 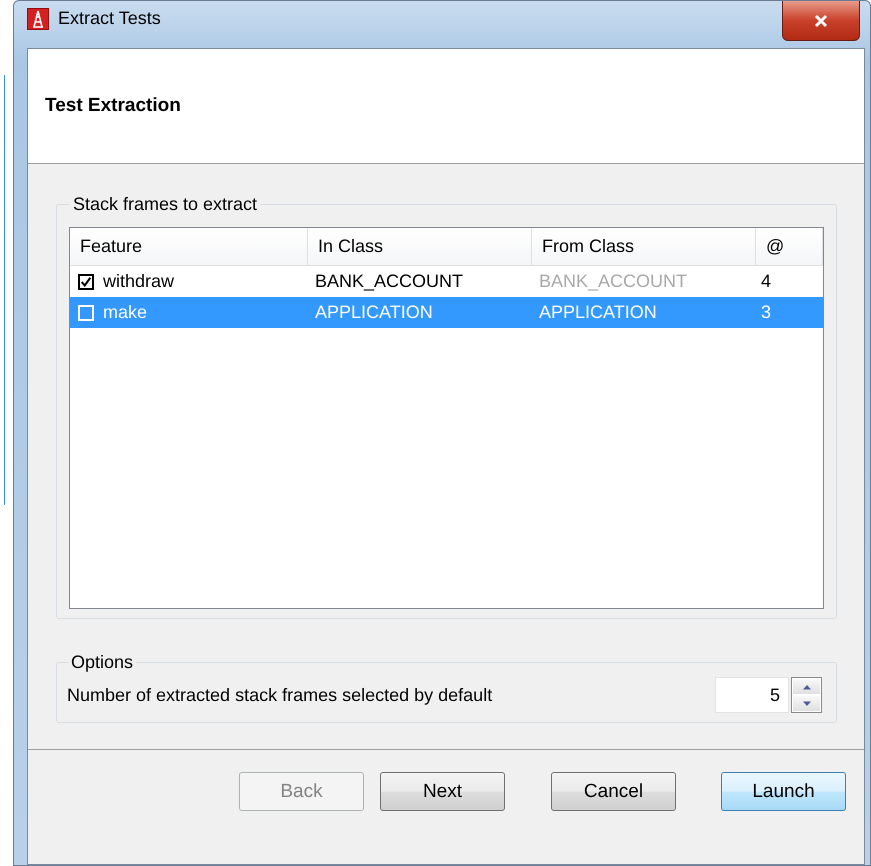 I want to click on table-cell: make, so click(x=125, y=312).